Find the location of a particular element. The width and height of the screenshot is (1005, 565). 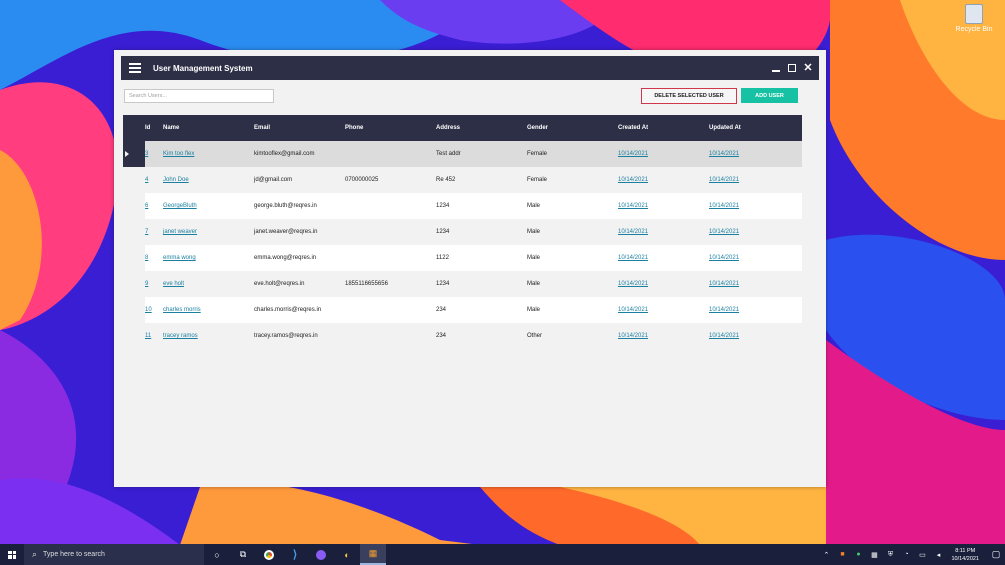

minimize-button is located at coordinates (776, 68).